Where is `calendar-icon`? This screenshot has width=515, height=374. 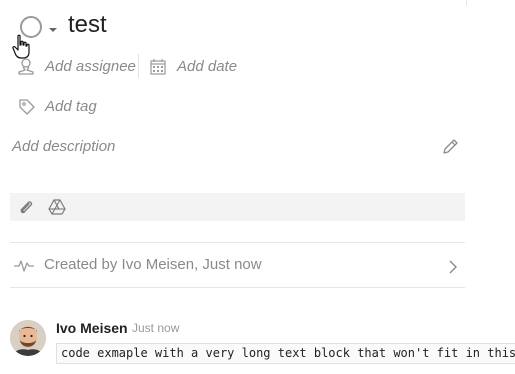 calendar-icon is located at coordinates (158, 66).